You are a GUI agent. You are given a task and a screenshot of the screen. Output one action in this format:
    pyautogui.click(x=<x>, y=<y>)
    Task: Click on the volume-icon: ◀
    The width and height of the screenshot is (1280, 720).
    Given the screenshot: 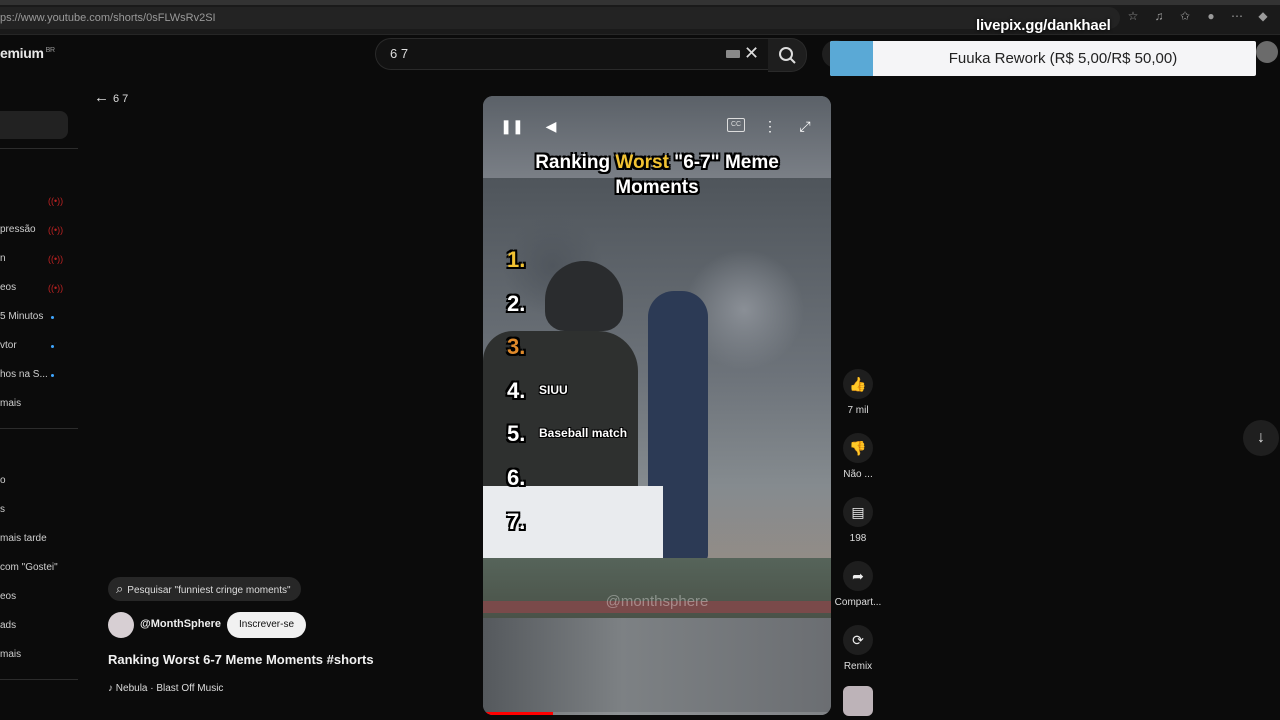 What is the action you would take?
    pyautogui.click(x=551, y=126)
    